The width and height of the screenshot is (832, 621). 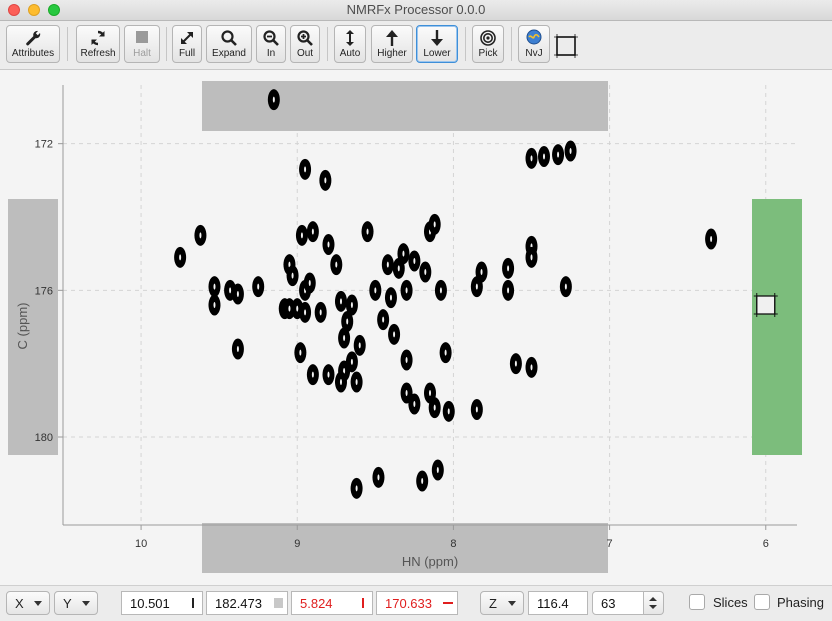 What do you see at coordinates (566, 46) in the screenshot?
I see `crosshair-cursor-icon` at bounding box center [566, 46].